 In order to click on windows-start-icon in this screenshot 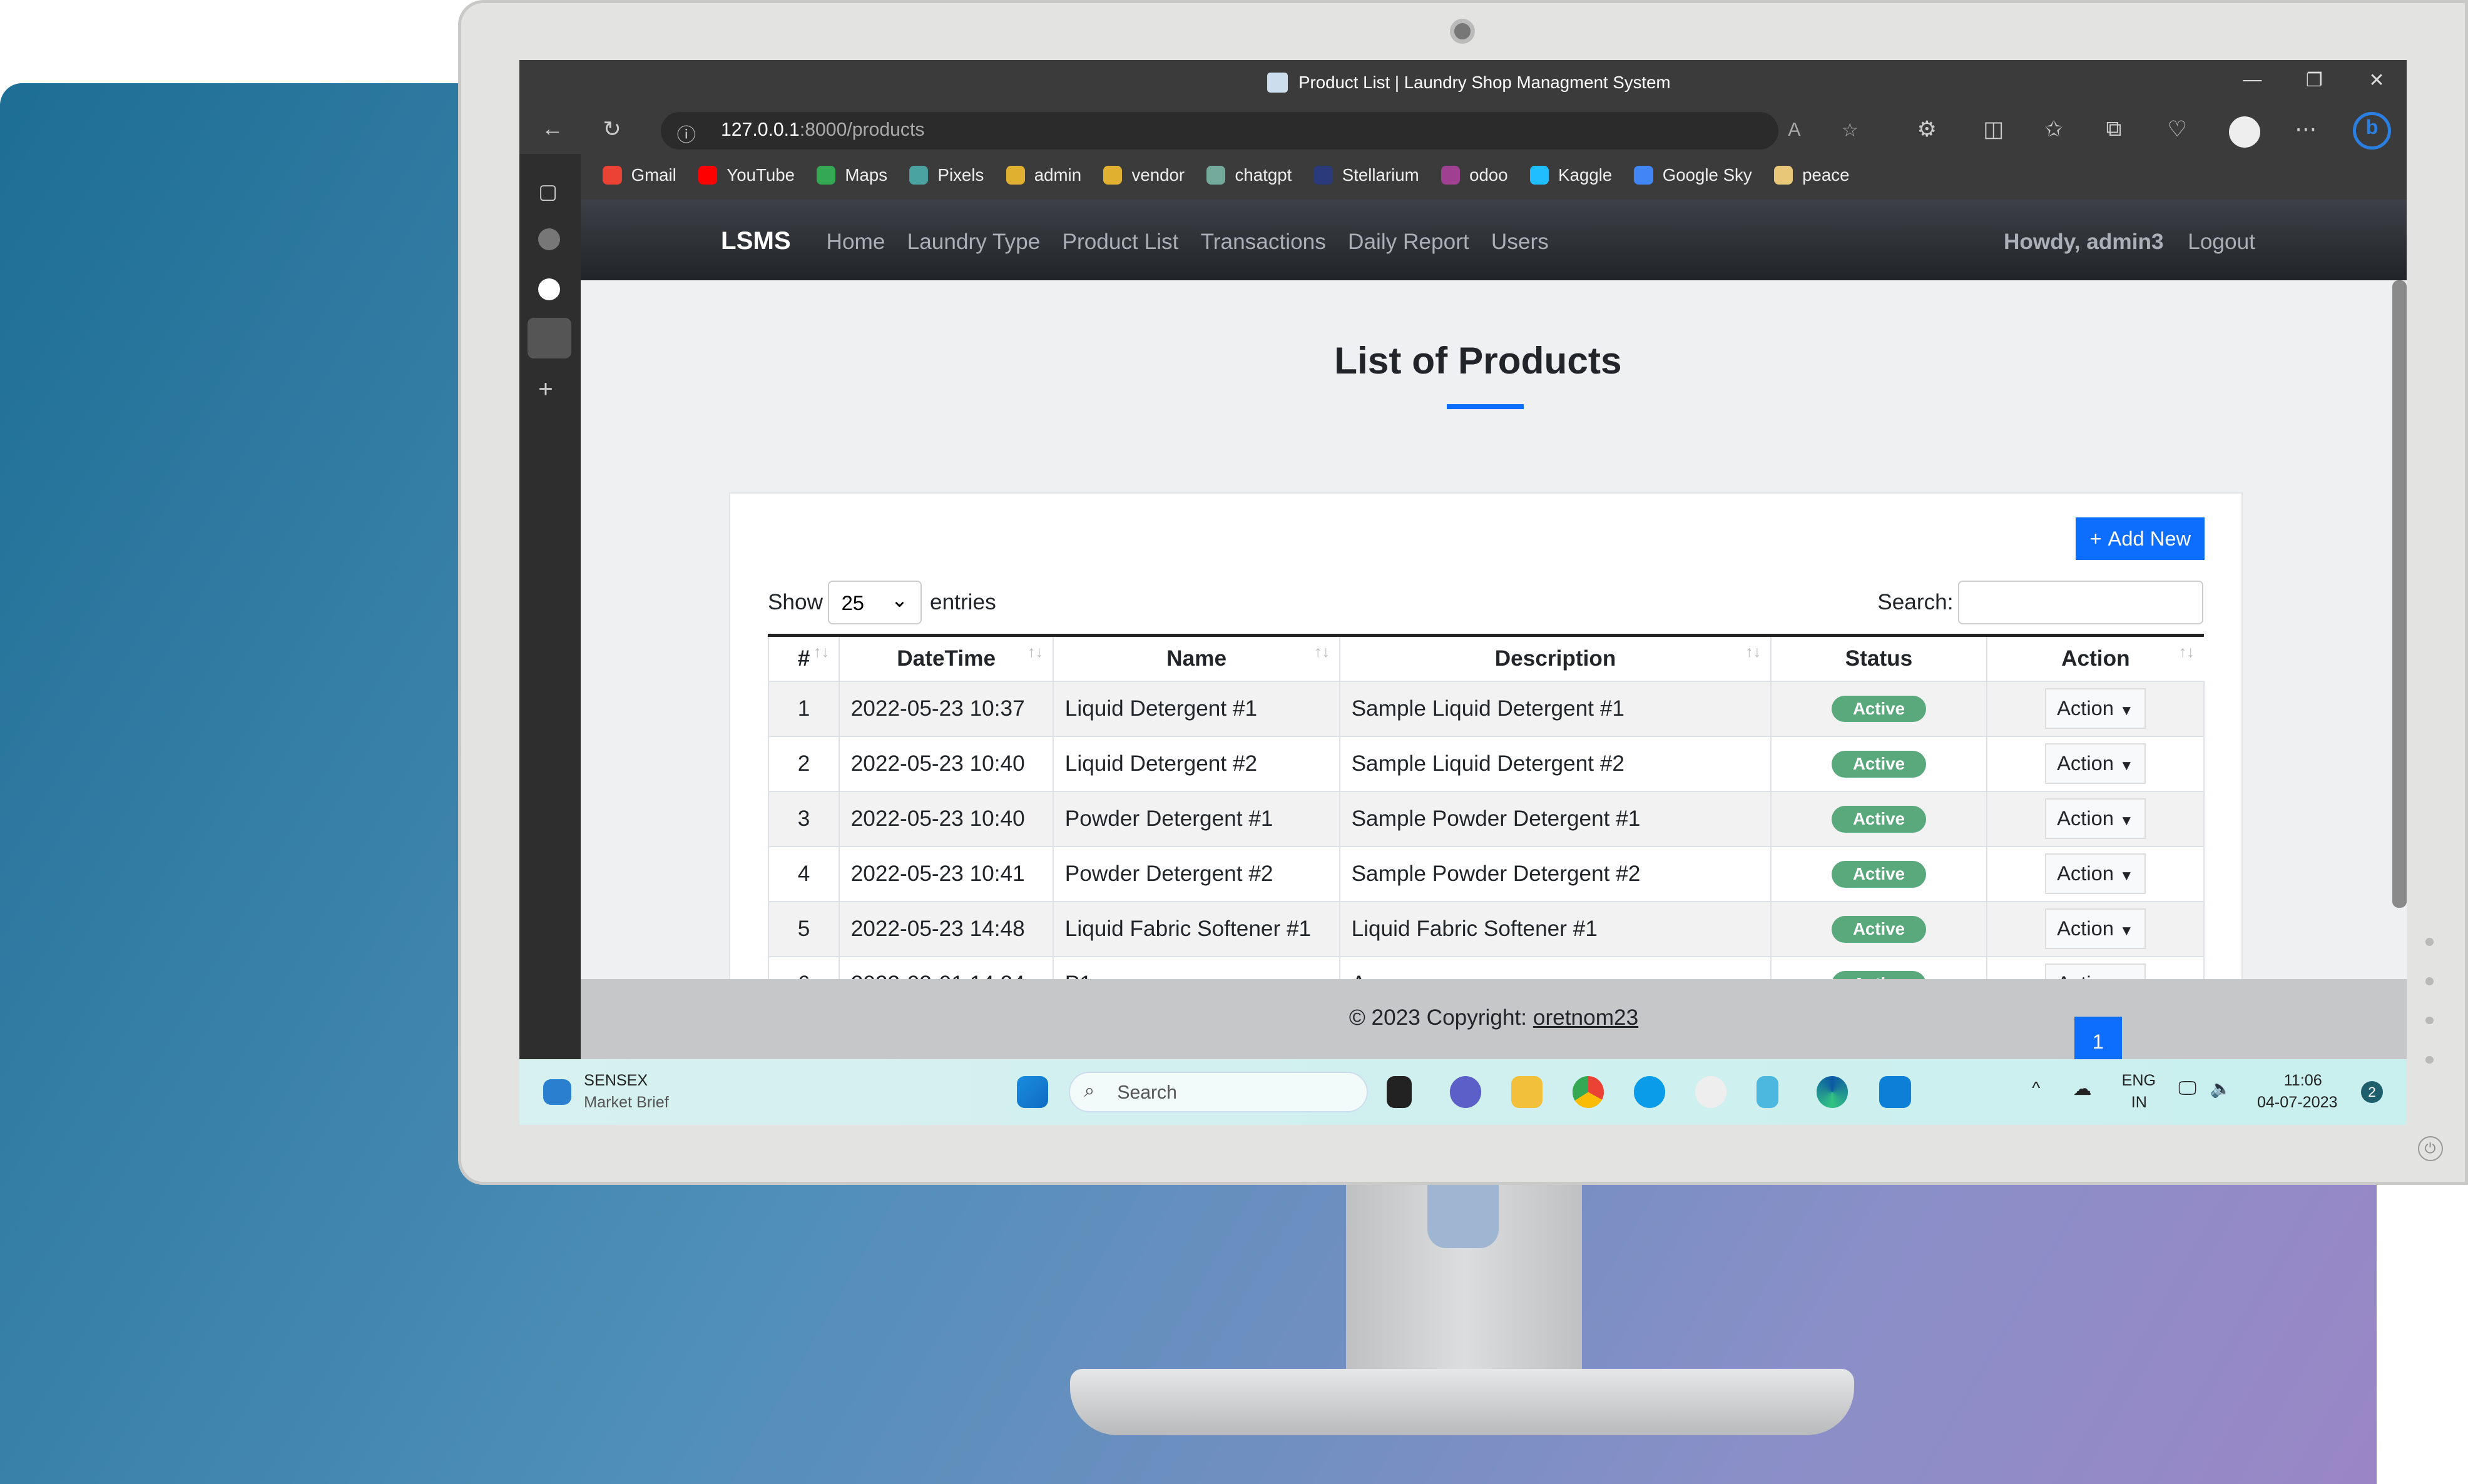, I will do `click(1032, 1092)`.